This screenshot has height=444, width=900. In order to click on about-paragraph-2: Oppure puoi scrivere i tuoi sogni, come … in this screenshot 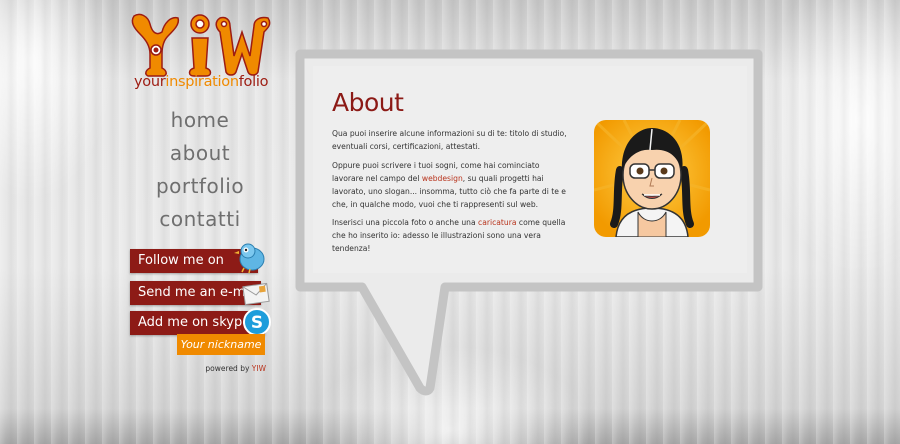, I will do `click(450, 186)`.